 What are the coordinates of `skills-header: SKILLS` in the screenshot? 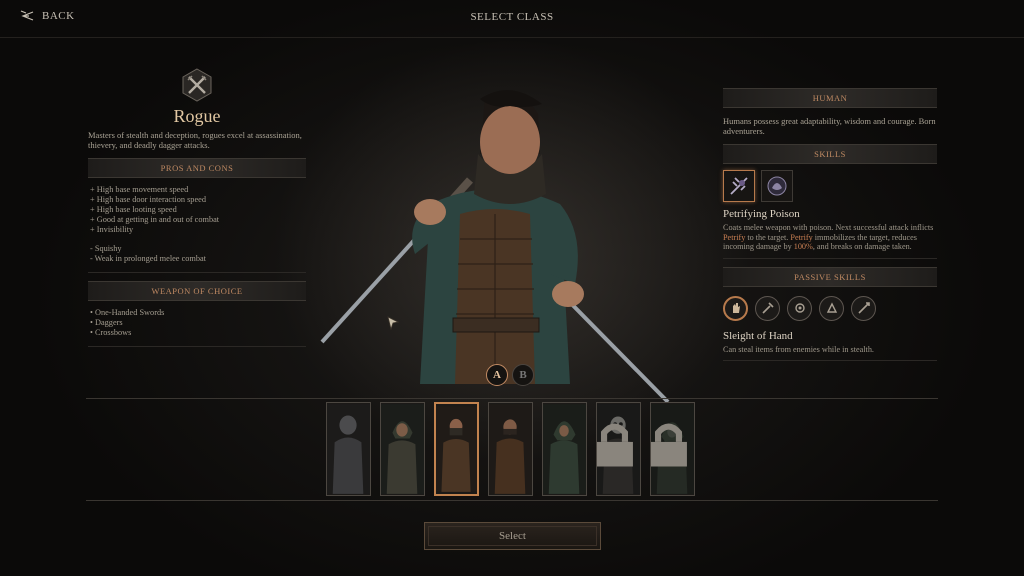 It's located at (830, 154).